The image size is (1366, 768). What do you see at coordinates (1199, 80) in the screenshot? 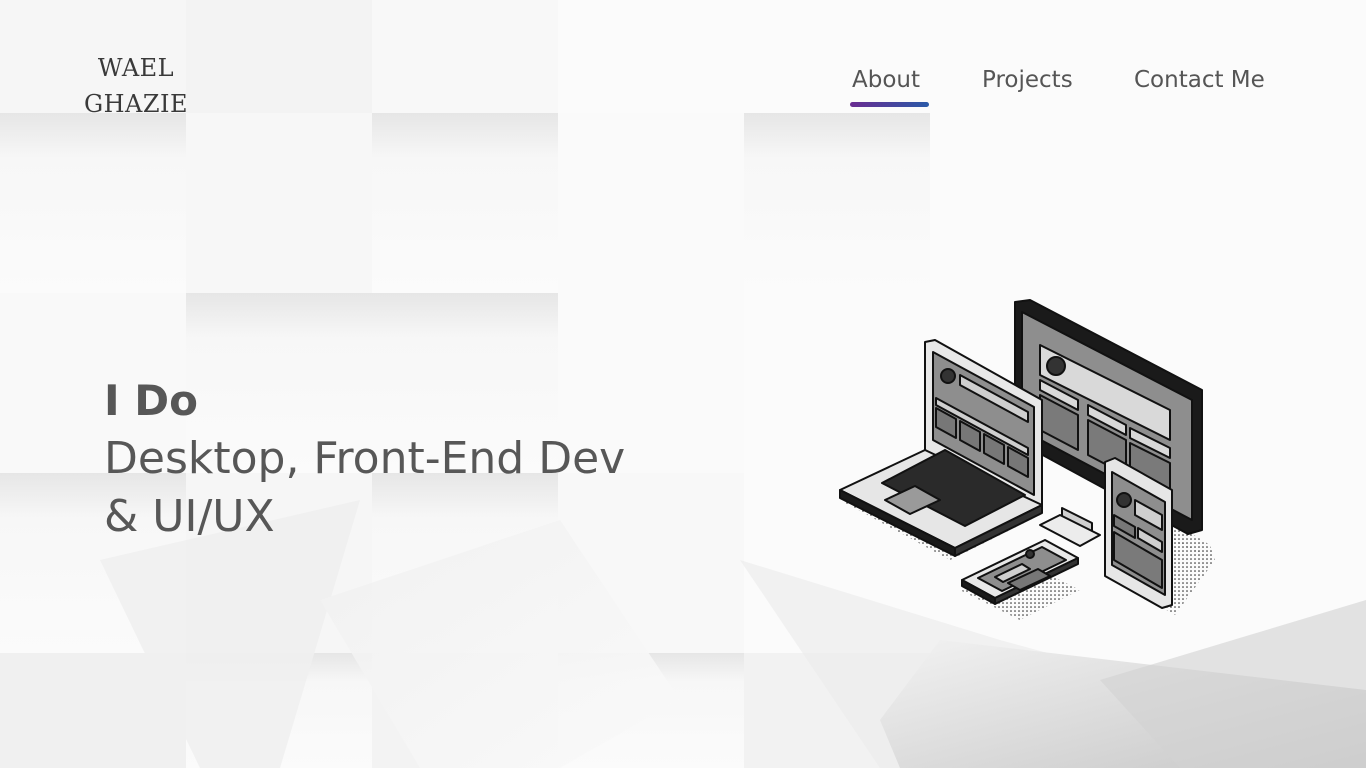
I see `nav-link-contact-me: Contact Me` at bounding box center [1199, 80].